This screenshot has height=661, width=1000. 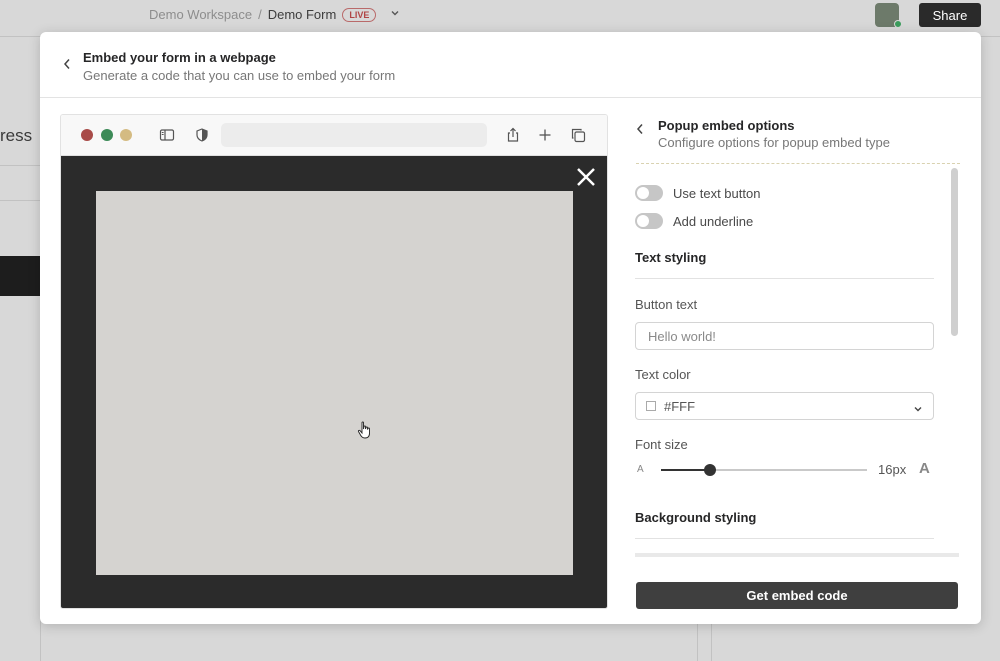 I want to click on share-icon, so click(x=513, y=135).